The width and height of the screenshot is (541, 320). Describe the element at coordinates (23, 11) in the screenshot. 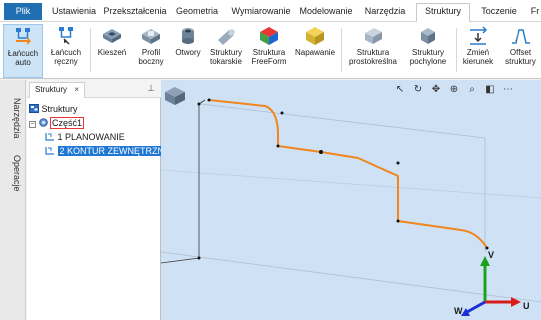

I see `file-menu: Plik` at that location.